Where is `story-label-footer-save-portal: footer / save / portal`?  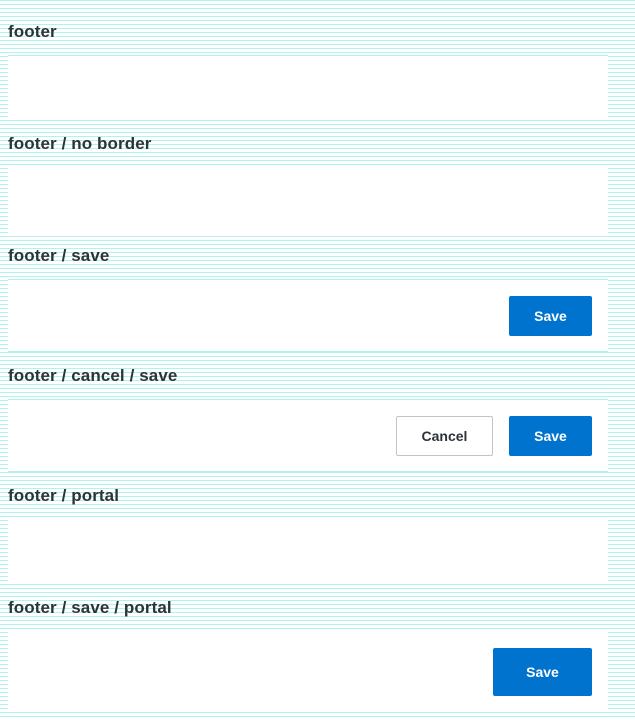
story-label-footer-save-portal: footer / save / portal is located at coordinates (90, 607).